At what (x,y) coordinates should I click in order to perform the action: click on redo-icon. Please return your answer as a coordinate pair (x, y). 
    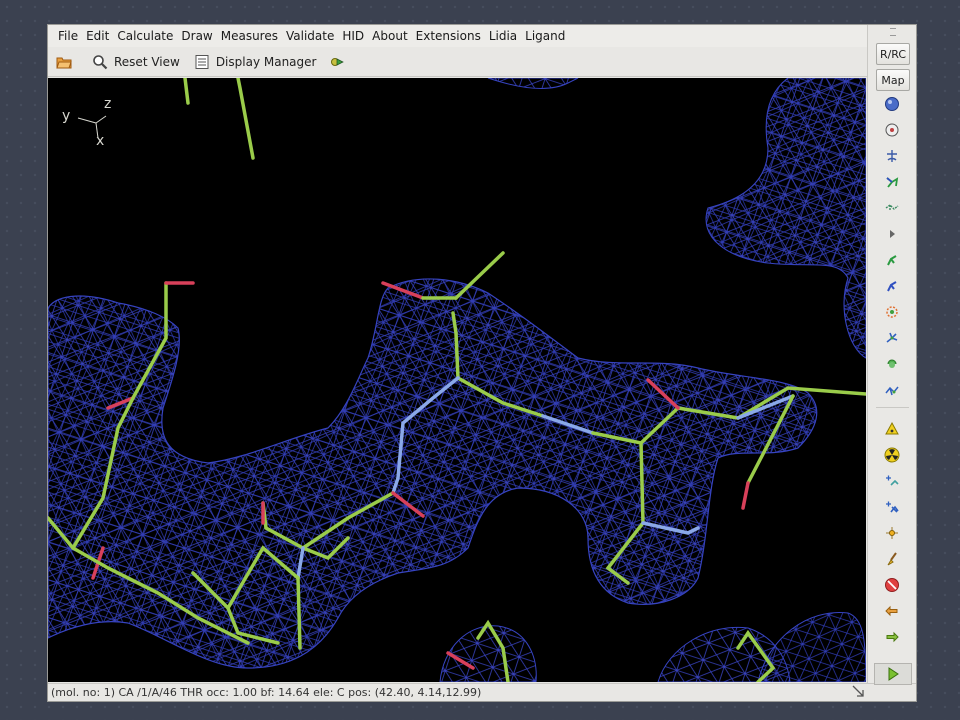
    Looking at the image, I should click on (892, 637).